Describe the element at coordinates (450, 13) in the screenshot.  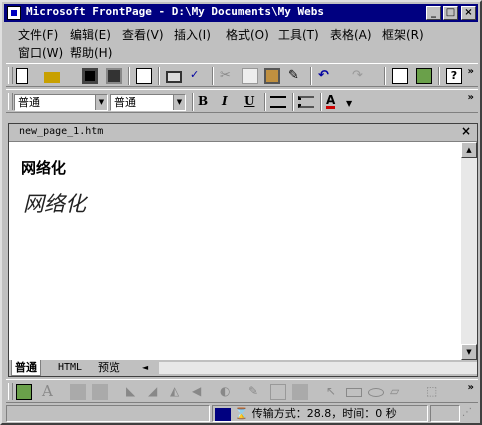
I see `maximize-button: □` at that location.